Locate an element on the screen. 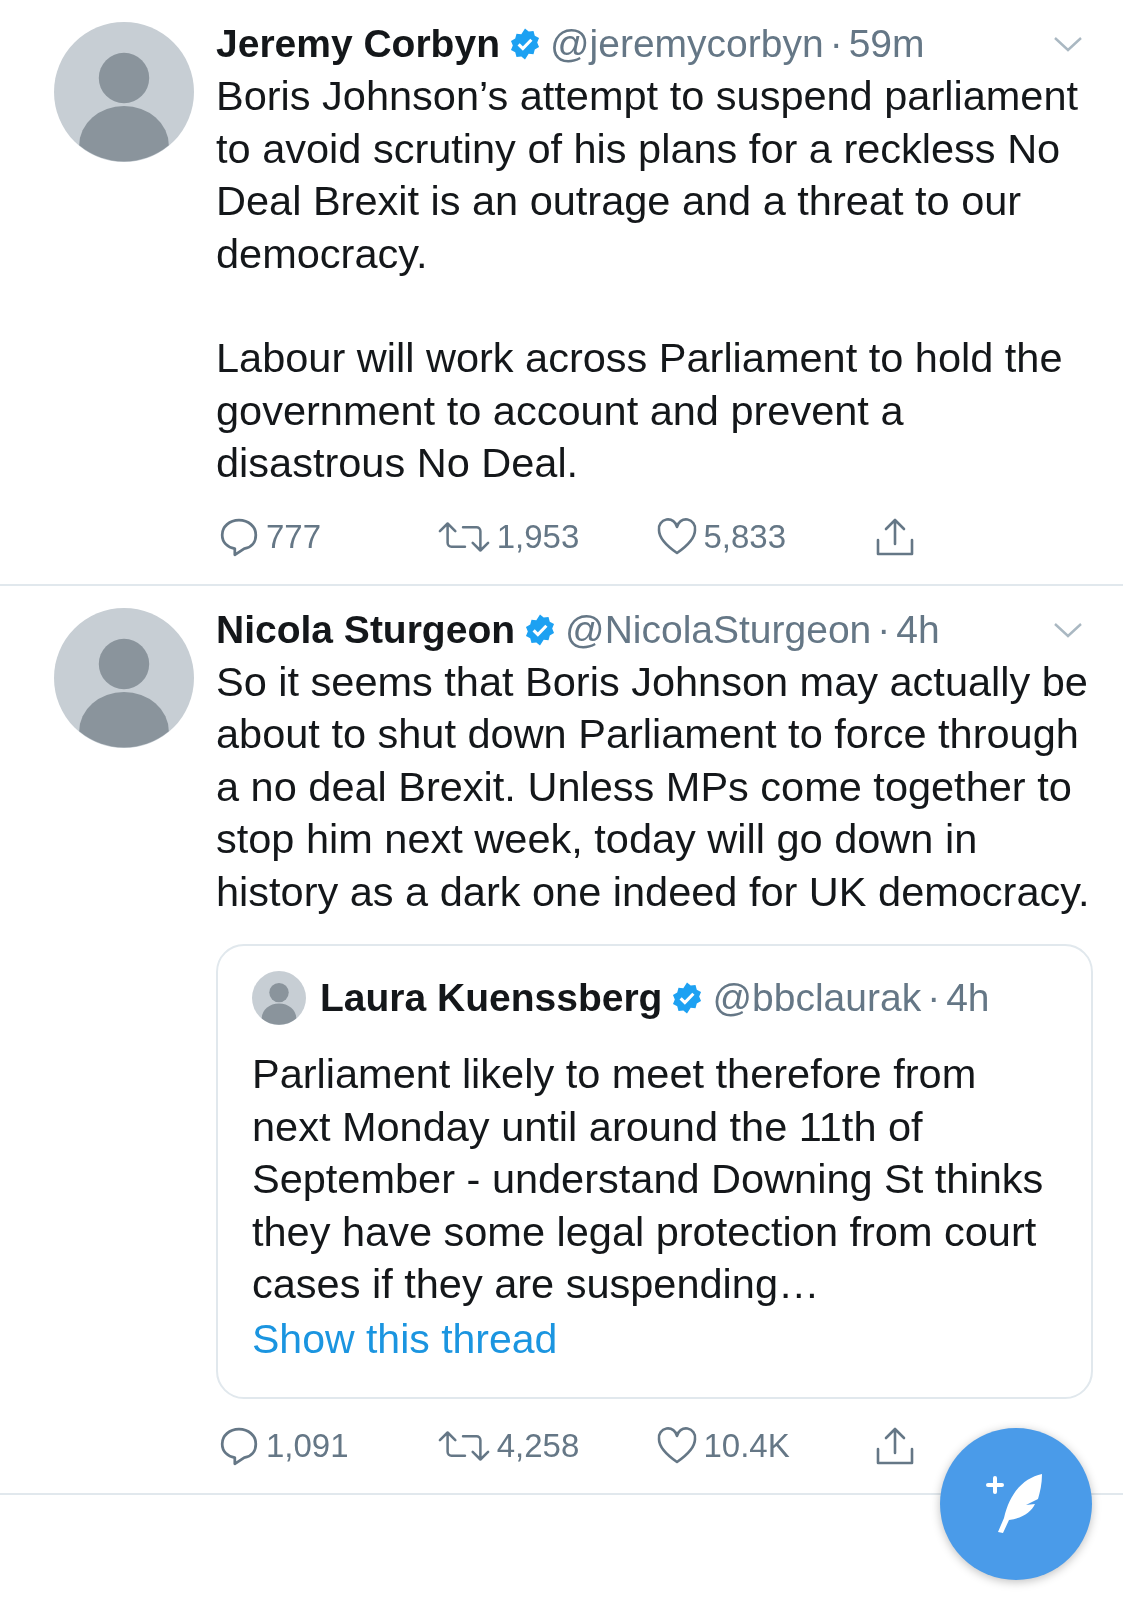  tweet-text: Boris Johnson’s attempt to suspend parliament to avoid scrutiny of his plans for a reckless No Deal Brexit is an outrage and a threat to our democracy. is located at coordinates (647, 175).